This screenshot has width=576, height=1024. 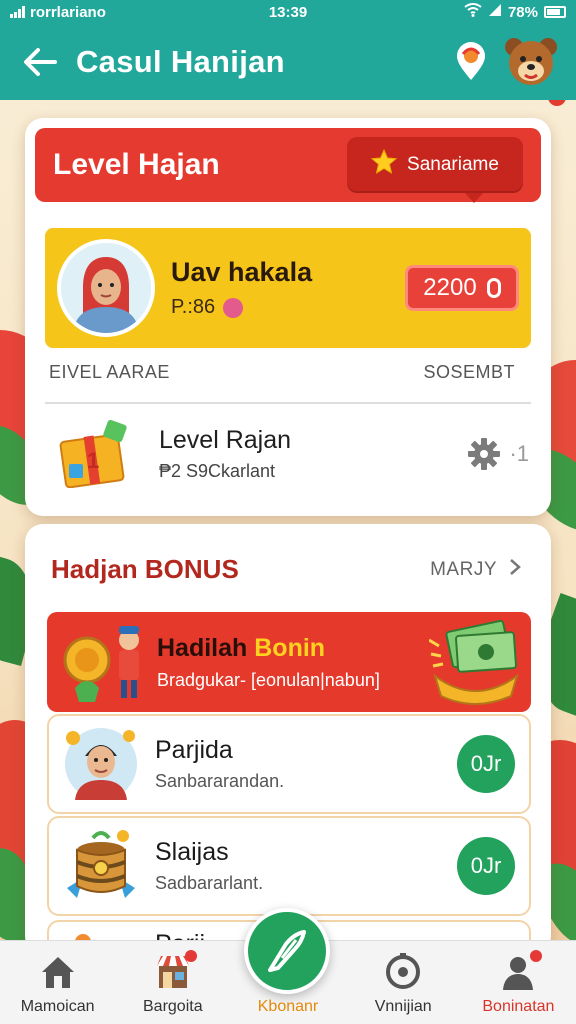 What do you see at coordinates (484, 454) in the screenshot?
I see `gear-icon` at bounding box center [484, 454].